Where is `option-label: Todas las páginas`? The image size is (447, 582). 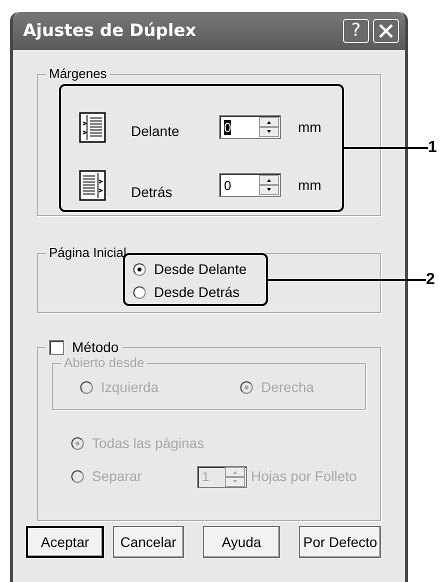 option-label: Todas las páginas is located at coordinates (148, 443).